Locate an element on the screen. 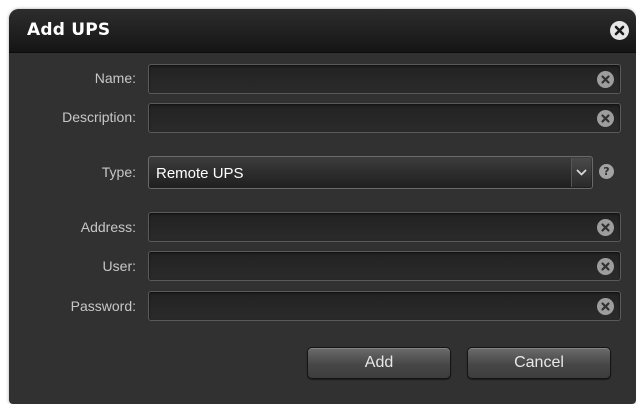 The height and width of the screenshot is (404, 636). dialog-title: Add UPS is located at coordinates (69, 30).